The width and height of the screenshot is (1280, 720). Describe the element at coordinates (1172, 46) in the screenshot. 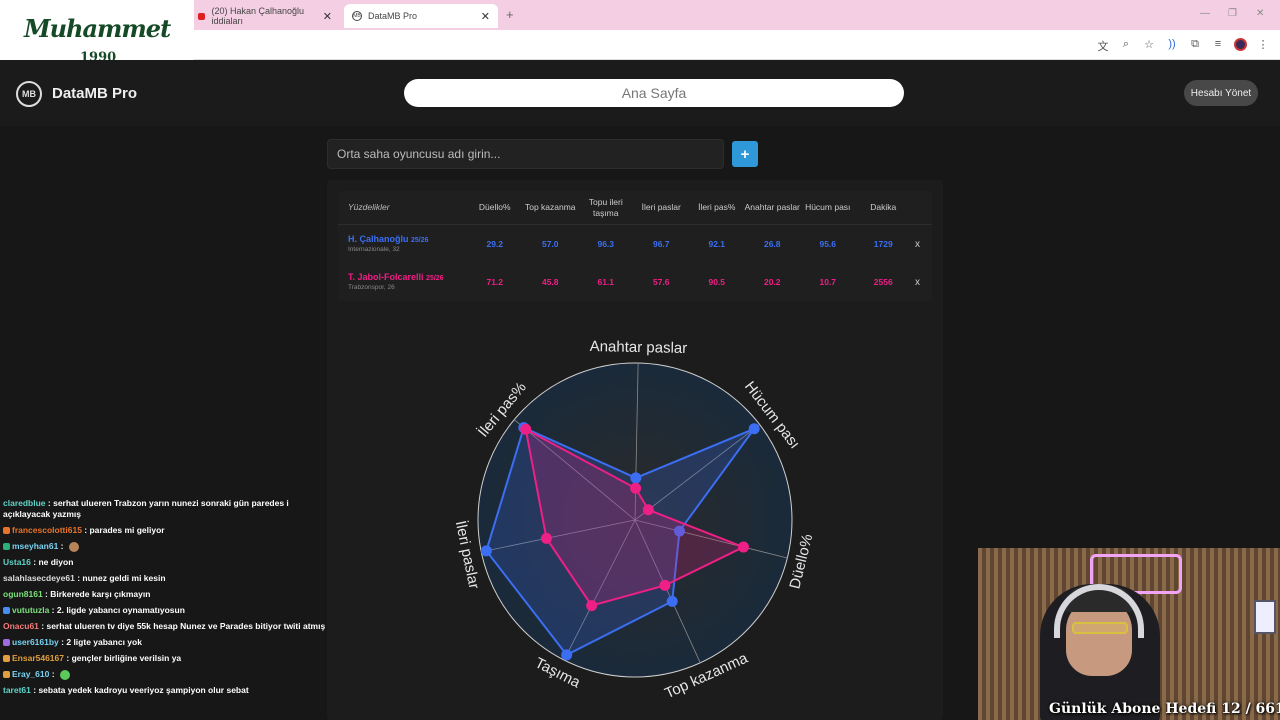

I see `extension-audio-icon: ))` at that location.